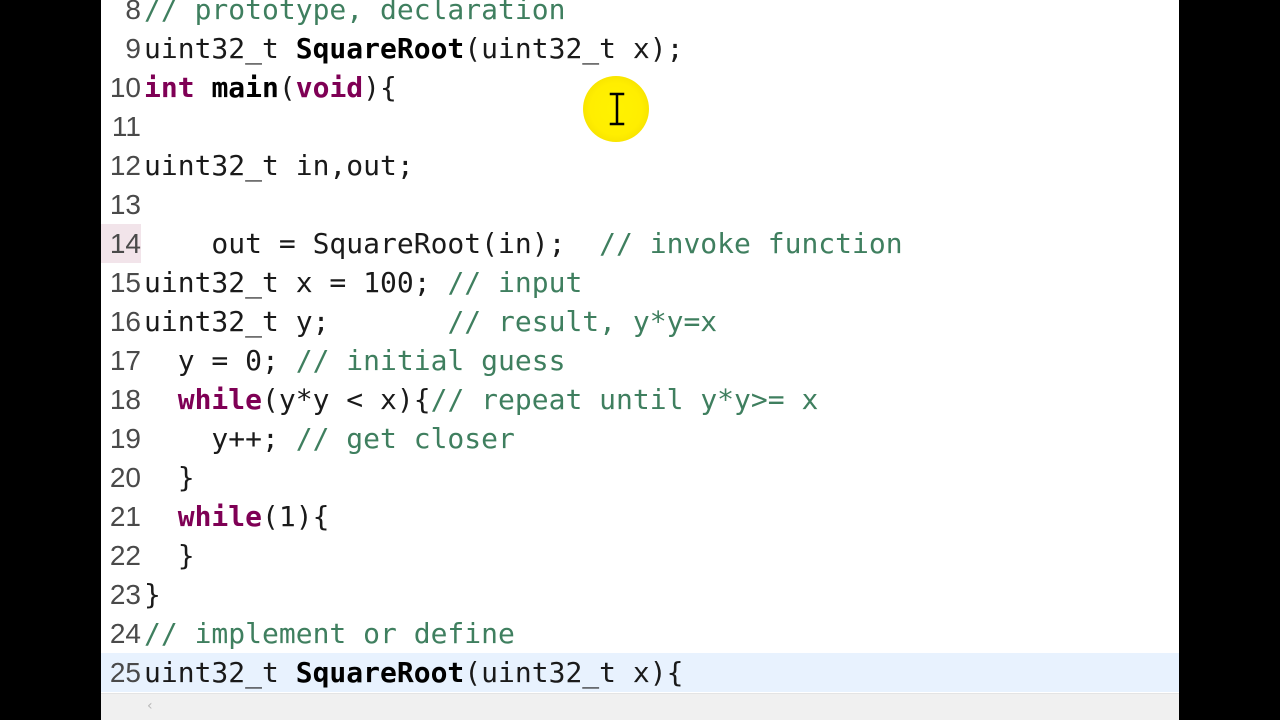 Image resolution: width=1280 pixels, height=720 pixels. Describe the element at coordinates (640, 516) in the screenshot. I see `code-line: 21 while(1){` at that location.